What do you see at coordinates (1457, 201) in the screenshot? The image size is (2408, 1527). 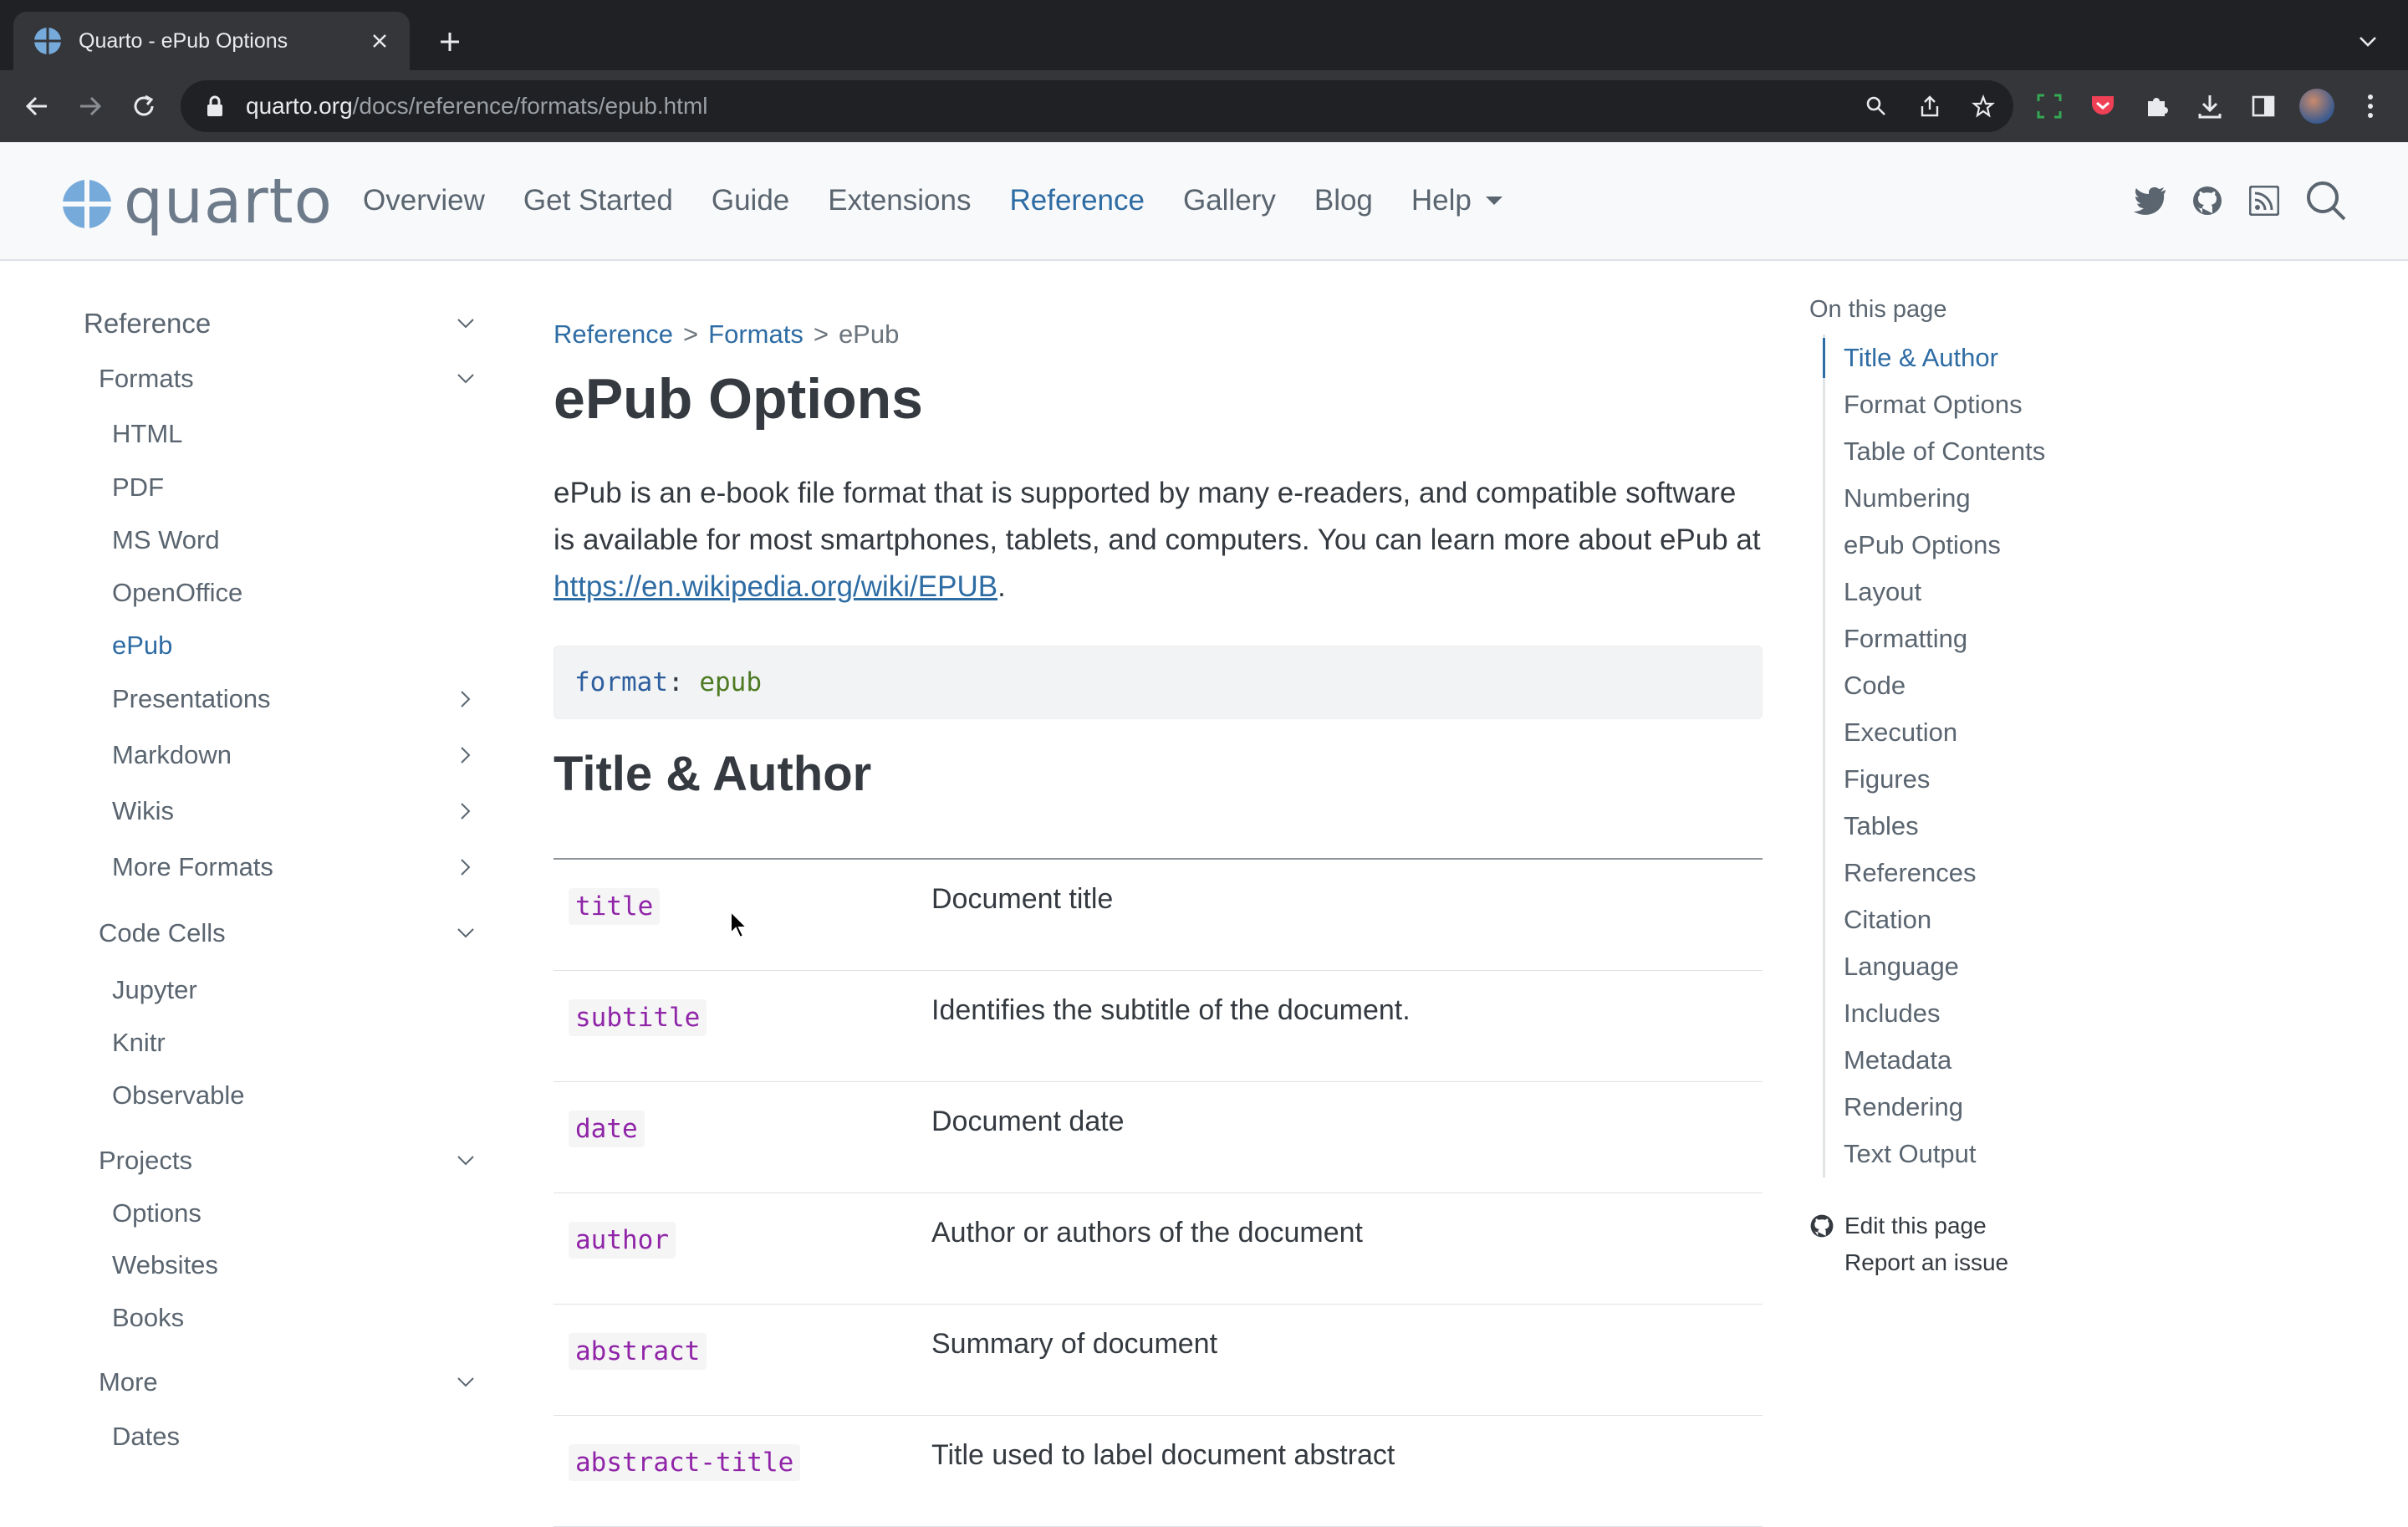 I see `nav-link-help: Help` at bounding box center [1457, 201].